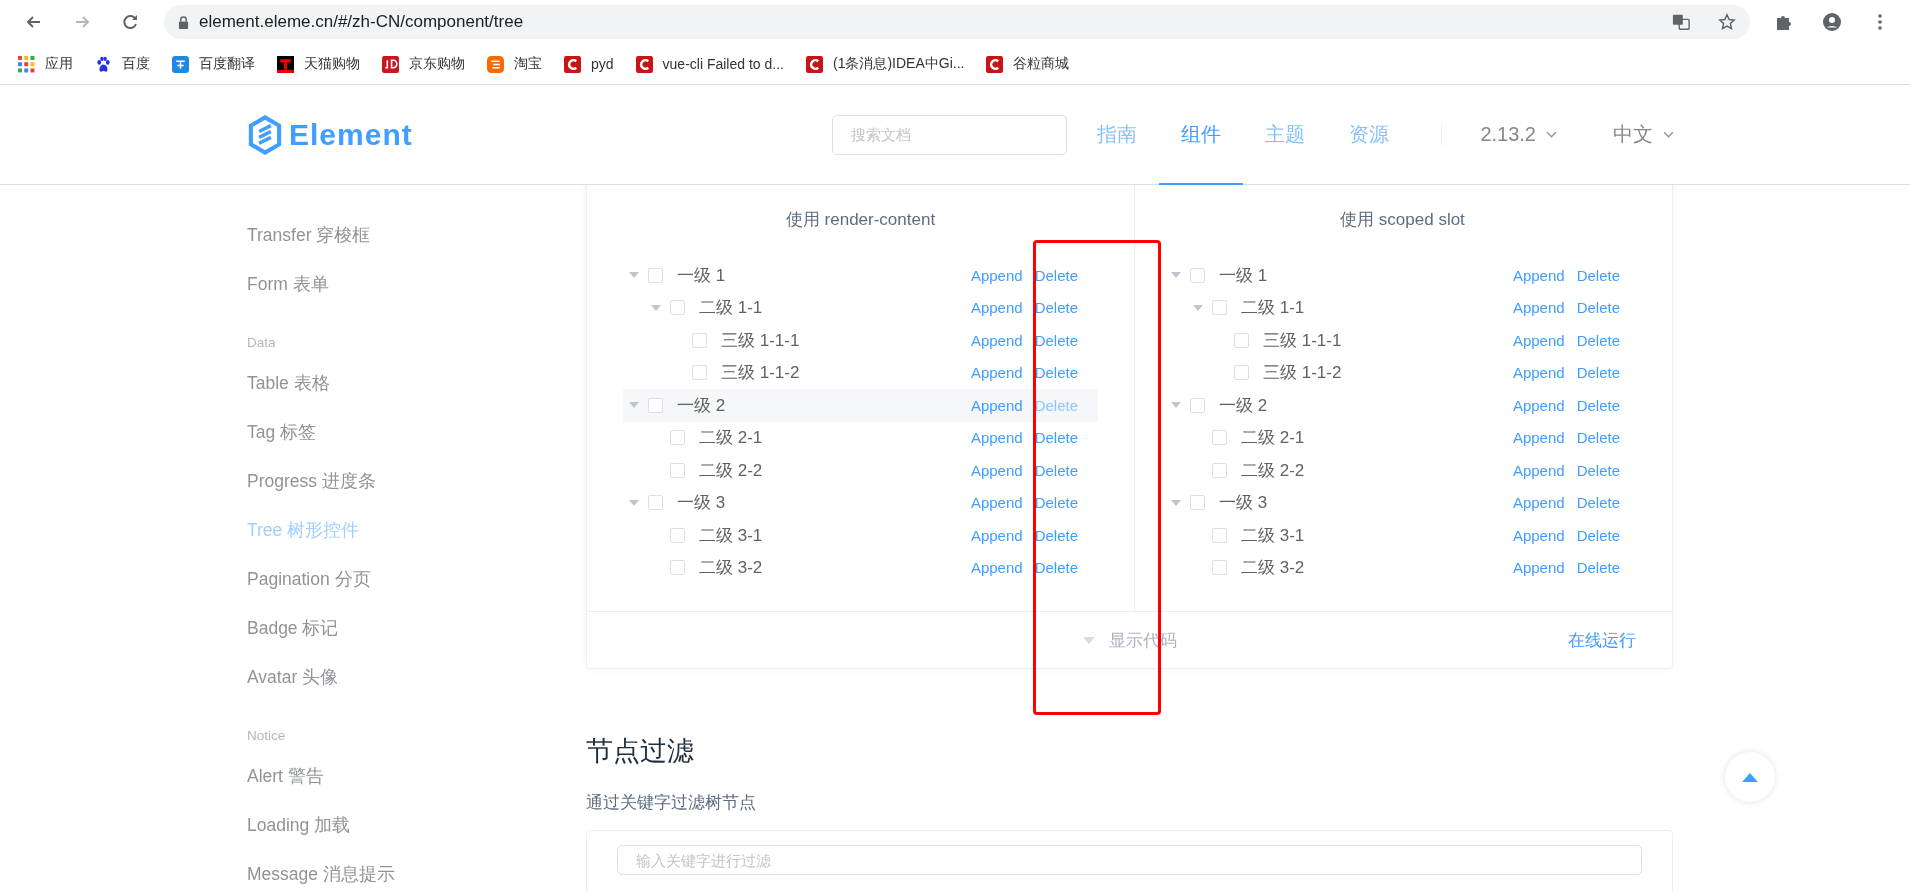  Describe the element at coordinates (1402, 567) in the screenshot. I see `tree-row: 二级 3-2 Append Delete` at that location.